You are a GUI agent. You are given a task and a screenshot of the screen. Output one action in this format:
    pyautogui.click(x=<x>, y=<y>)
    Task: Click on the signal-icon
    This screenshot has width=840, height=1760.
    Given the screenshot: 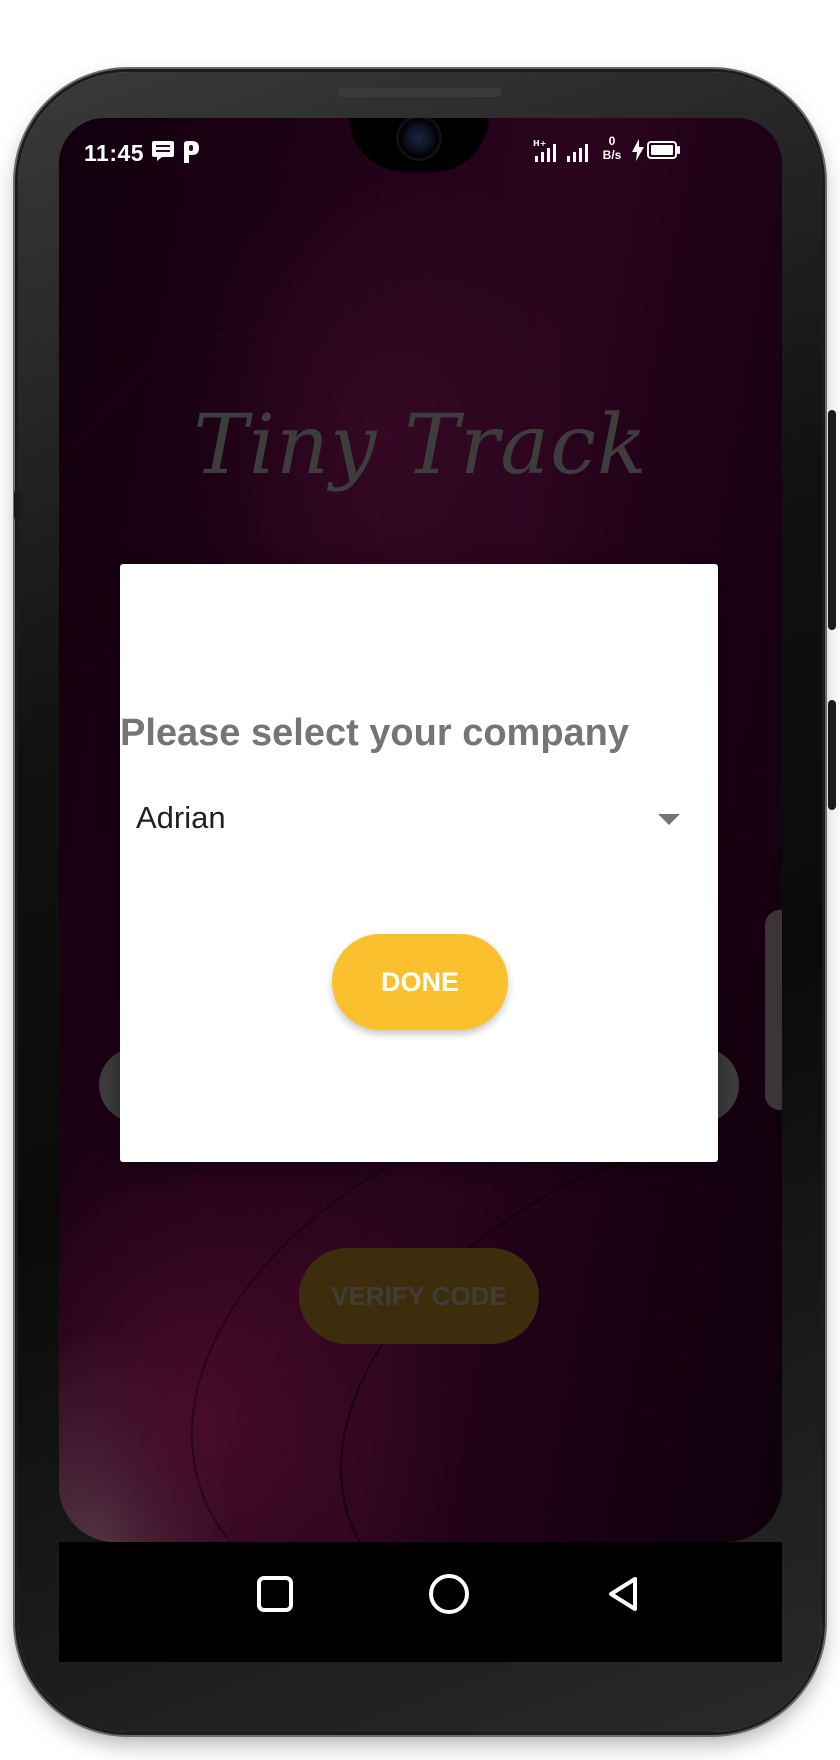 What is the action you would take?
    pyautogui.click(x=579, y=153)
    